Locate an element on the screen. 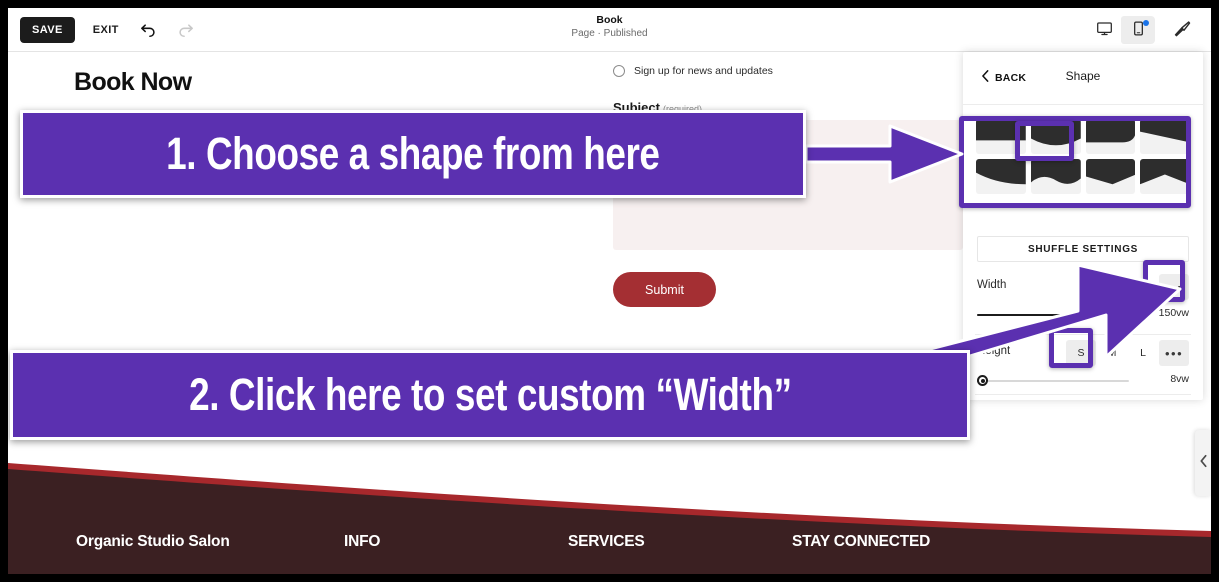 Image resolution: width=1219 pixels, height=582 pixels. exit-button: EXIT is located at coordinates (106, 30).